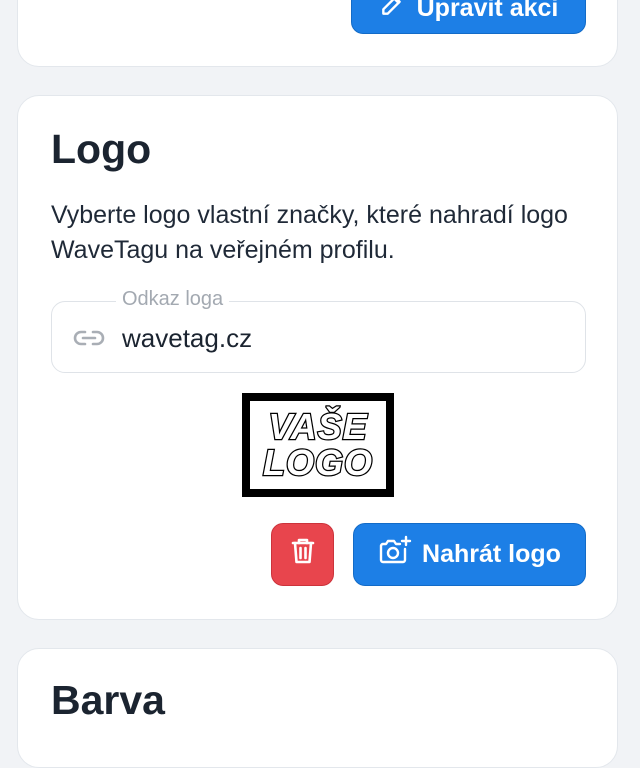 The image size is (640, 768). I want to click on logo-link-field: Odkaz loga wavetag.cz, so click(318, 330).